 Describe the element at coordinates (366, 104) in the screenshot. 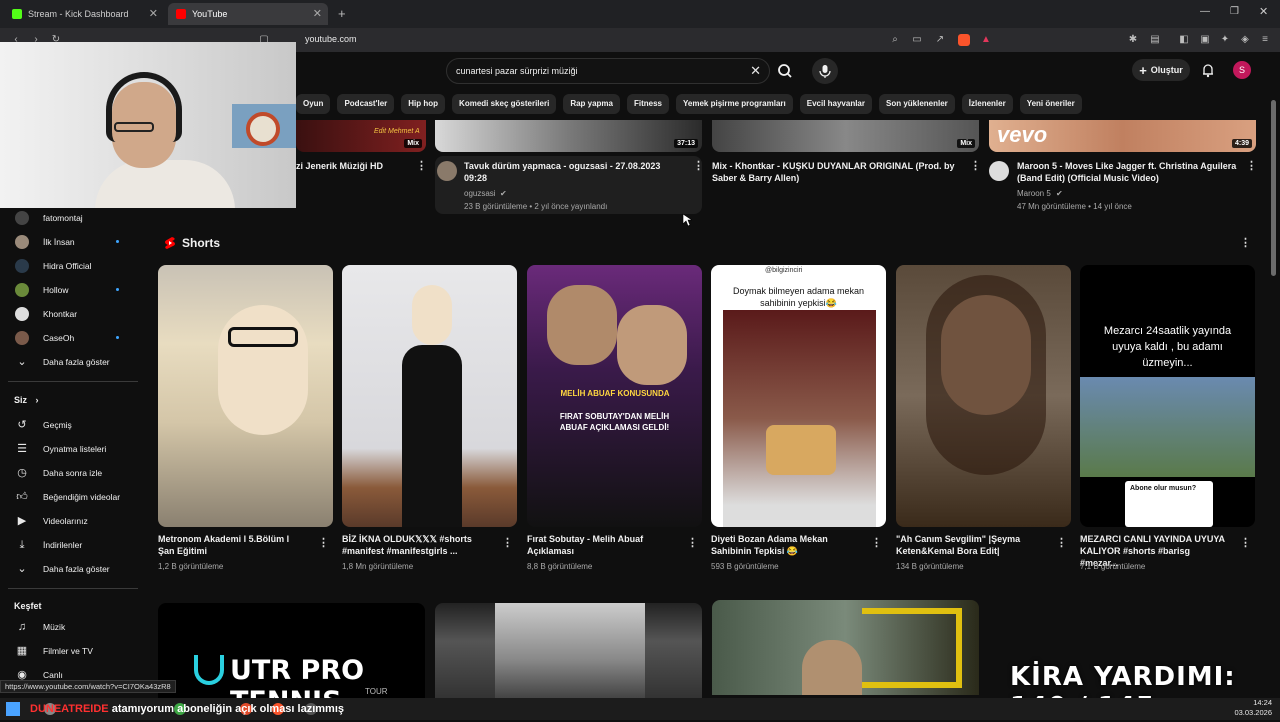

I see `chip: Podcast'ler` at that location.